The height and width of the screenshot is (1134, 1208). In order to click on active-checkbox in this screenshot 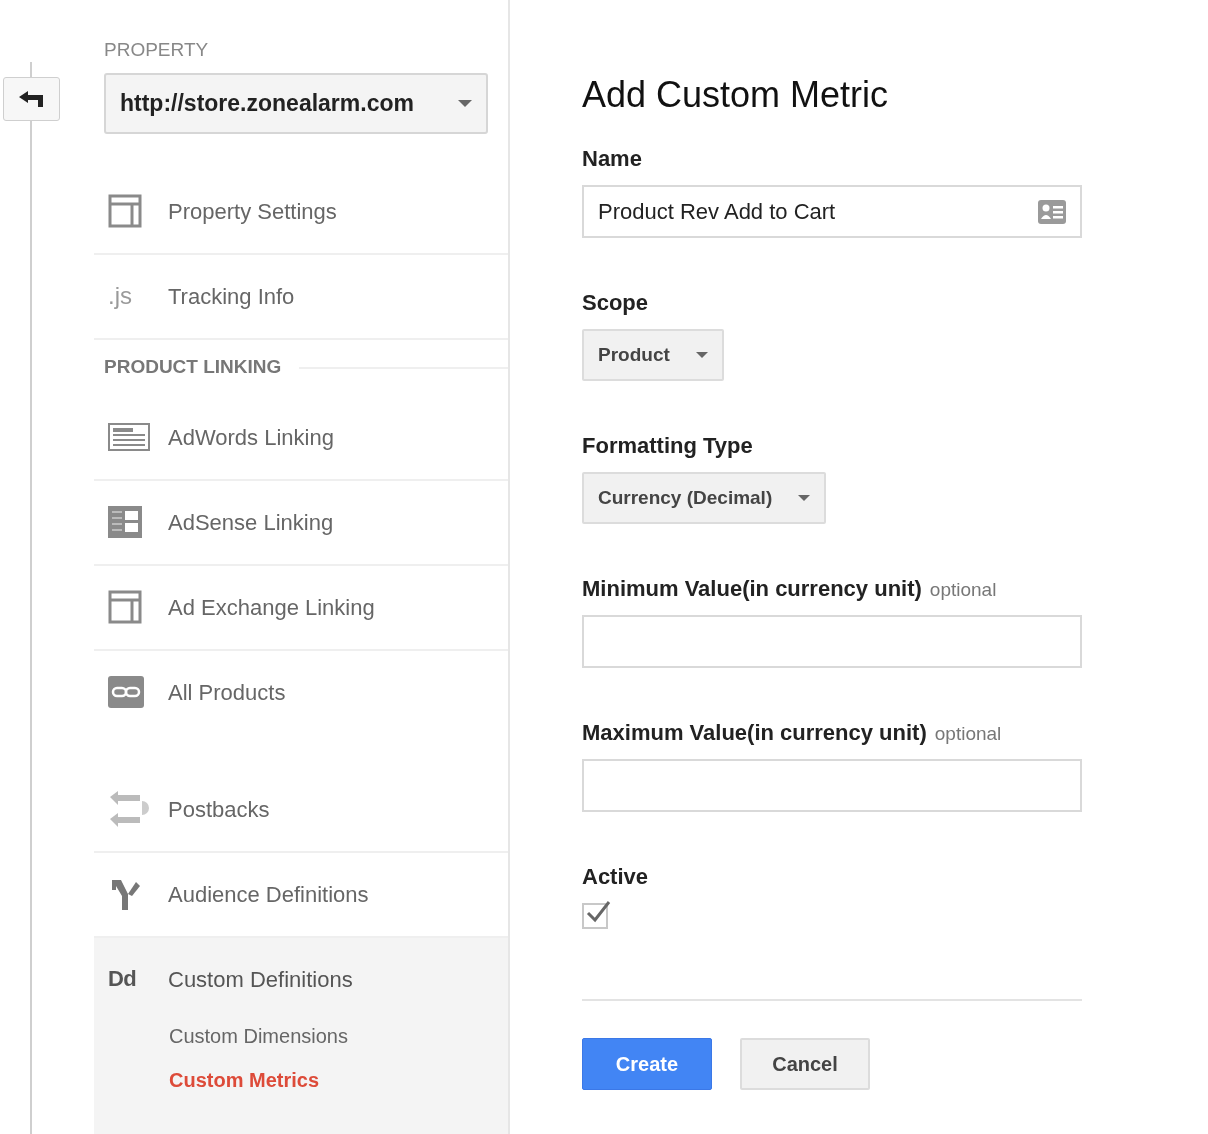, I will do `click(595, 916)`.